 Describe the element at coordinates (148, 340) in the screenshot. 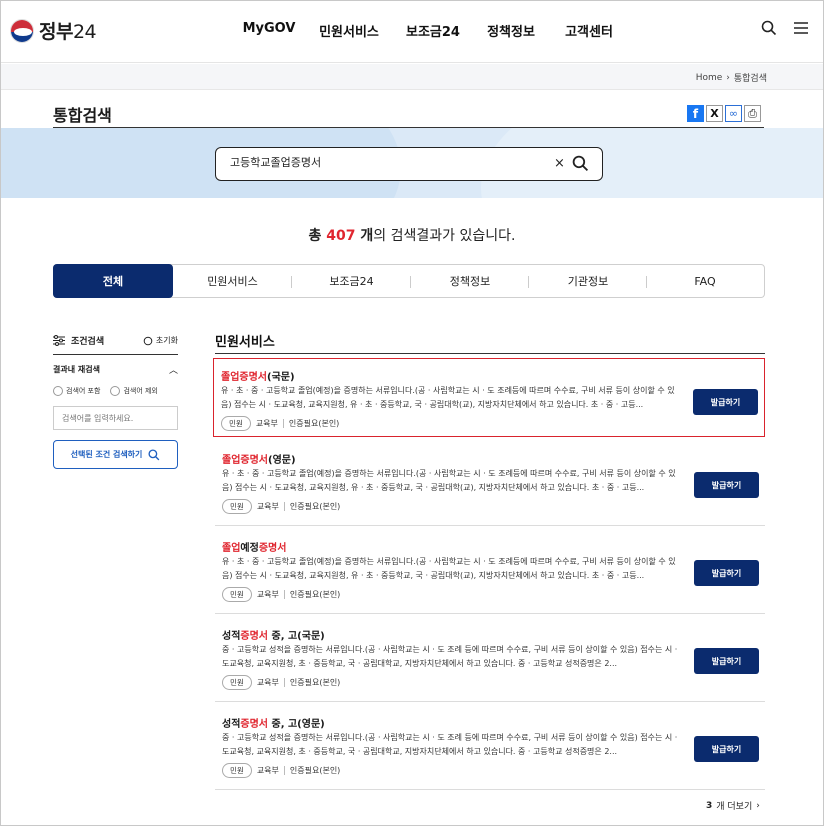

I see `refresh-icon` at that location.